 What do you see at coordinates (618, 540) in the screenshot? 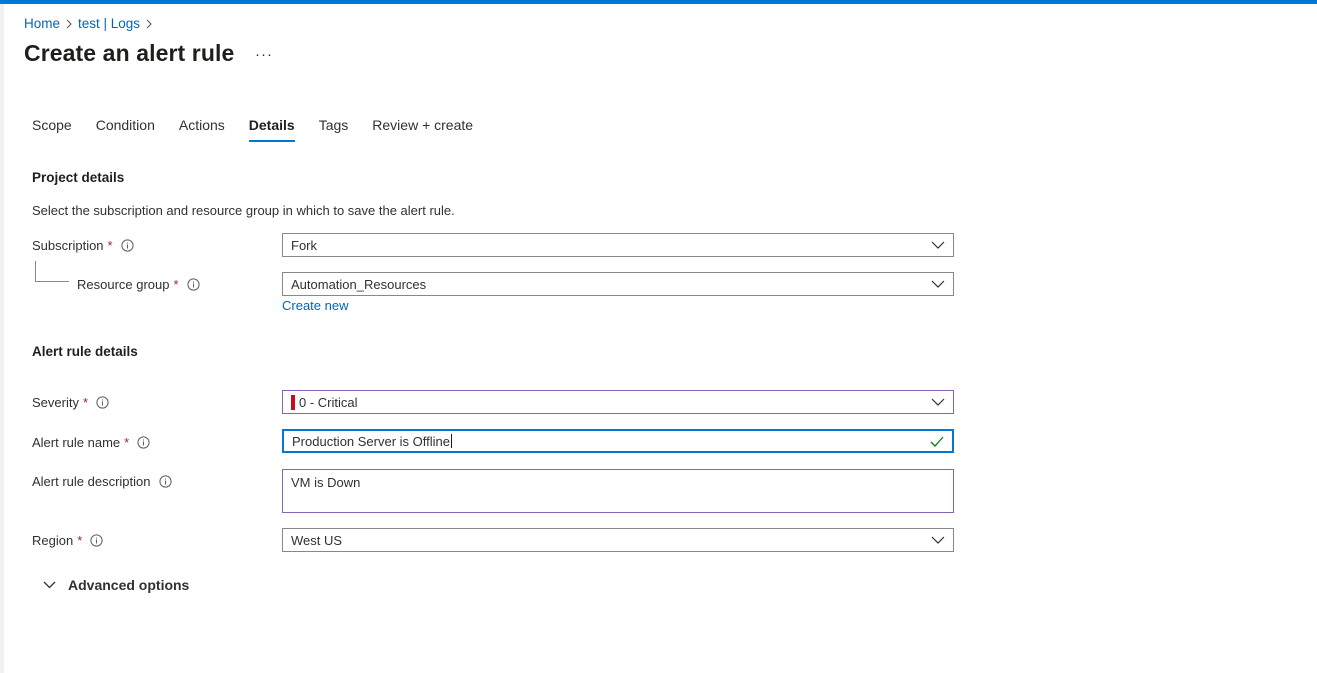
I see `region-dropdown: West US` at bounding box center [618, 540].